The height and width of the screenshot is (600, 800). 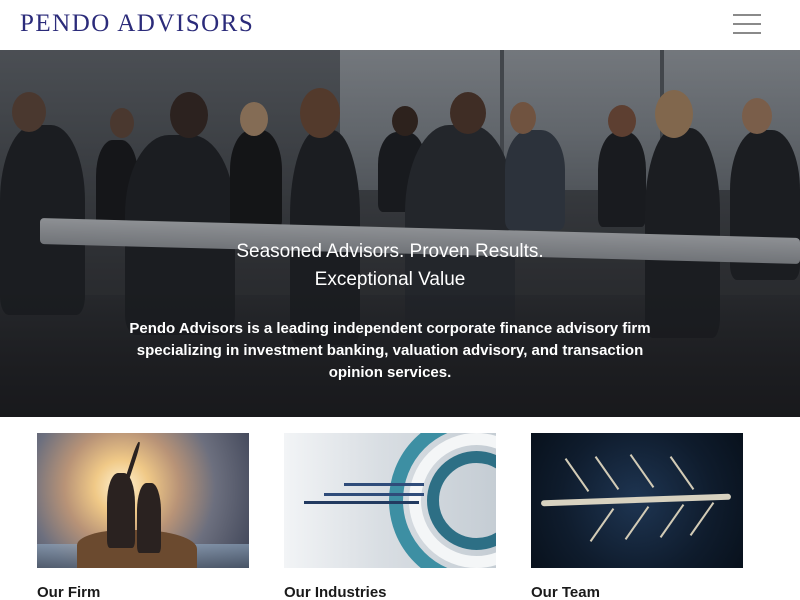 I want to click on site-header: PENDO ADVISORS, so click(x=400, y=25).